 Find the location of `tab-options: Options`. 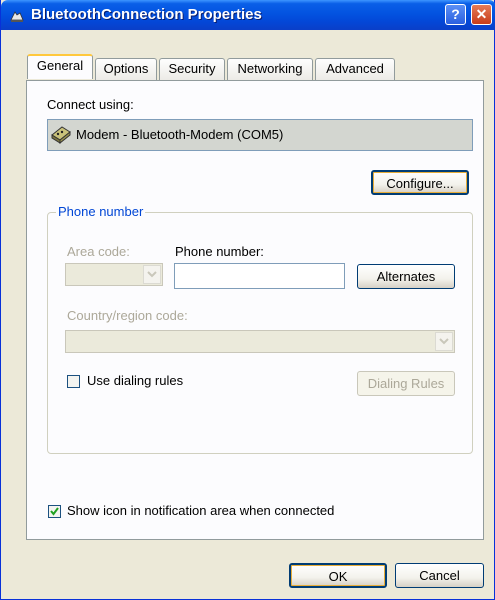

tab-options: Options is located at coordinates (126, 69).